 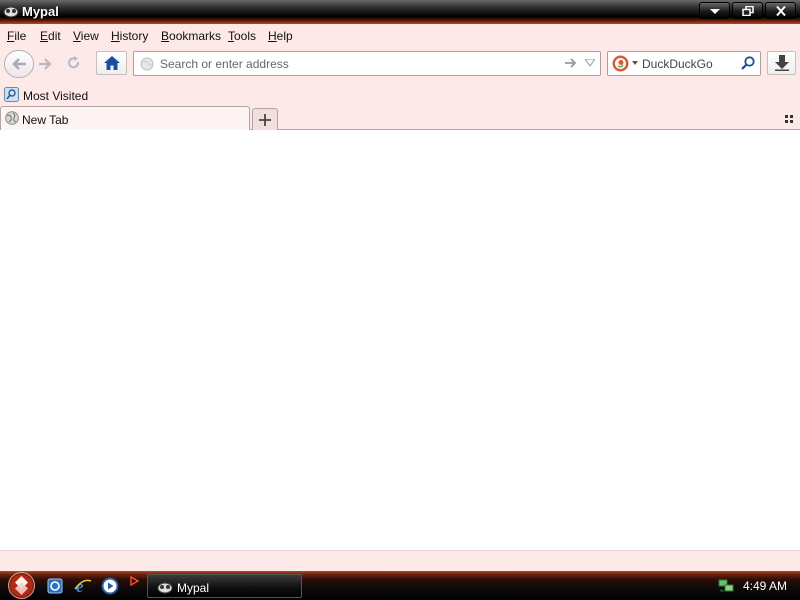 I want to click on close-icon, so click(x=781, y=11).